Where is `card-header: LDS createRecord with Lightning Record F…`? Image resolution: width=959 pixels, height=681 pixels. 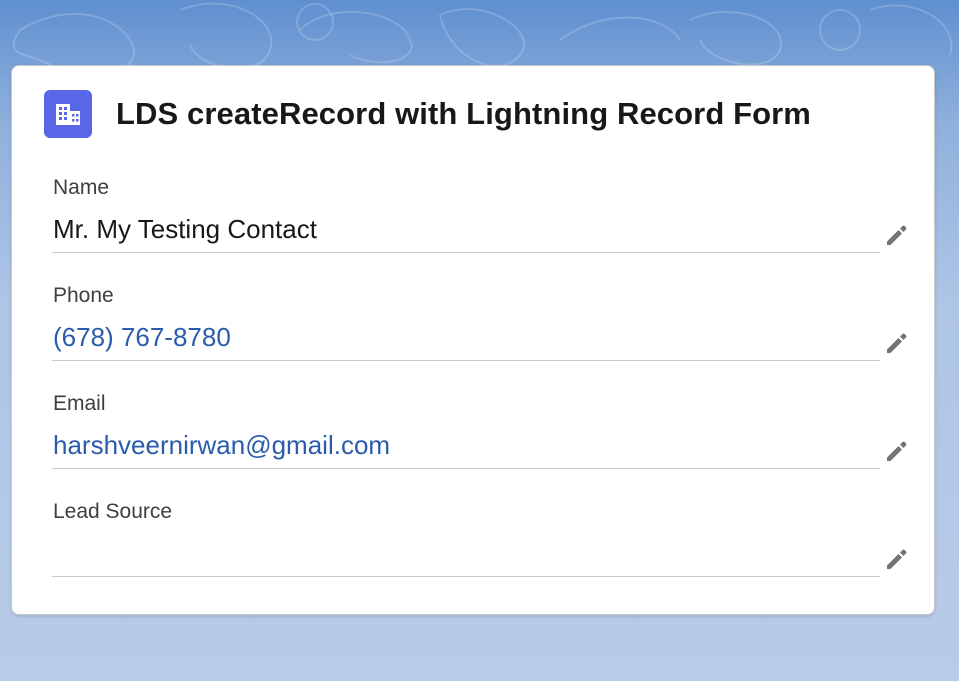 card-header: LDS createRecord with Lightning Record F… is located at coordinates (427, 114).